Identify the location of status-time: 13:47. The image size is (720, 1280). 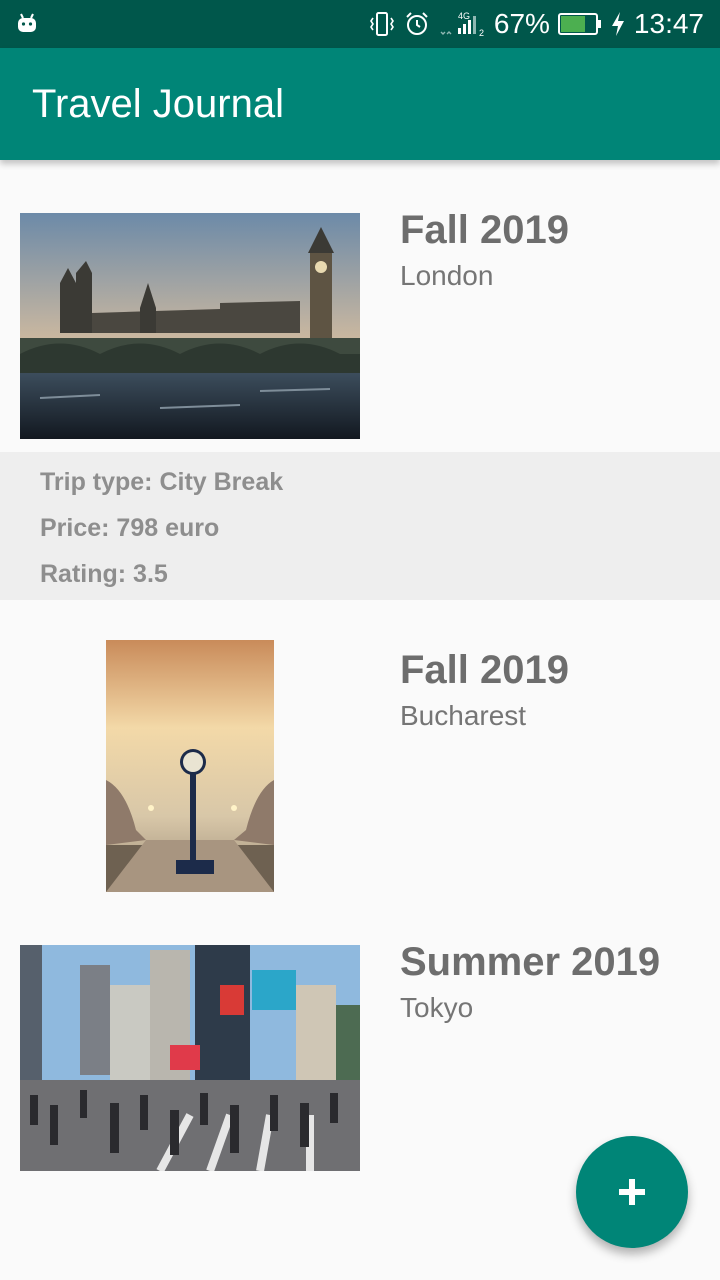
(668, 23).